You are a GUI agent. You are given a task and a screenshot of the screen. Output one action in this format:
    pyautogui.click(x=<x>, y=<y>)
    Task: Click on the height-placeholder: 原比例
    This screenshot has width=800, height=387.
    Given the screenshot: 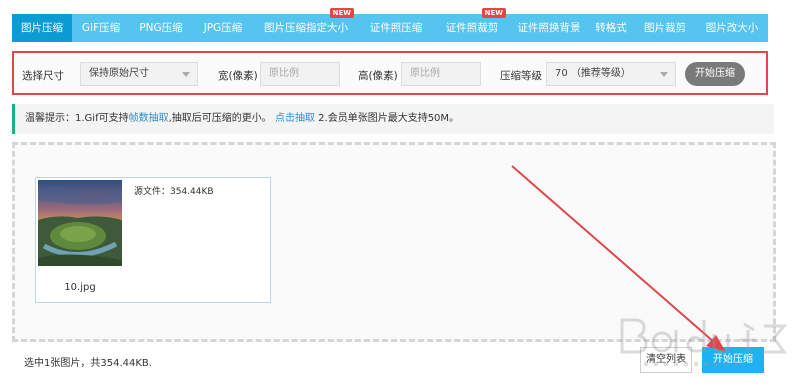 What is the action you would take?
    pyautogui.click(x=425, y=73)
    